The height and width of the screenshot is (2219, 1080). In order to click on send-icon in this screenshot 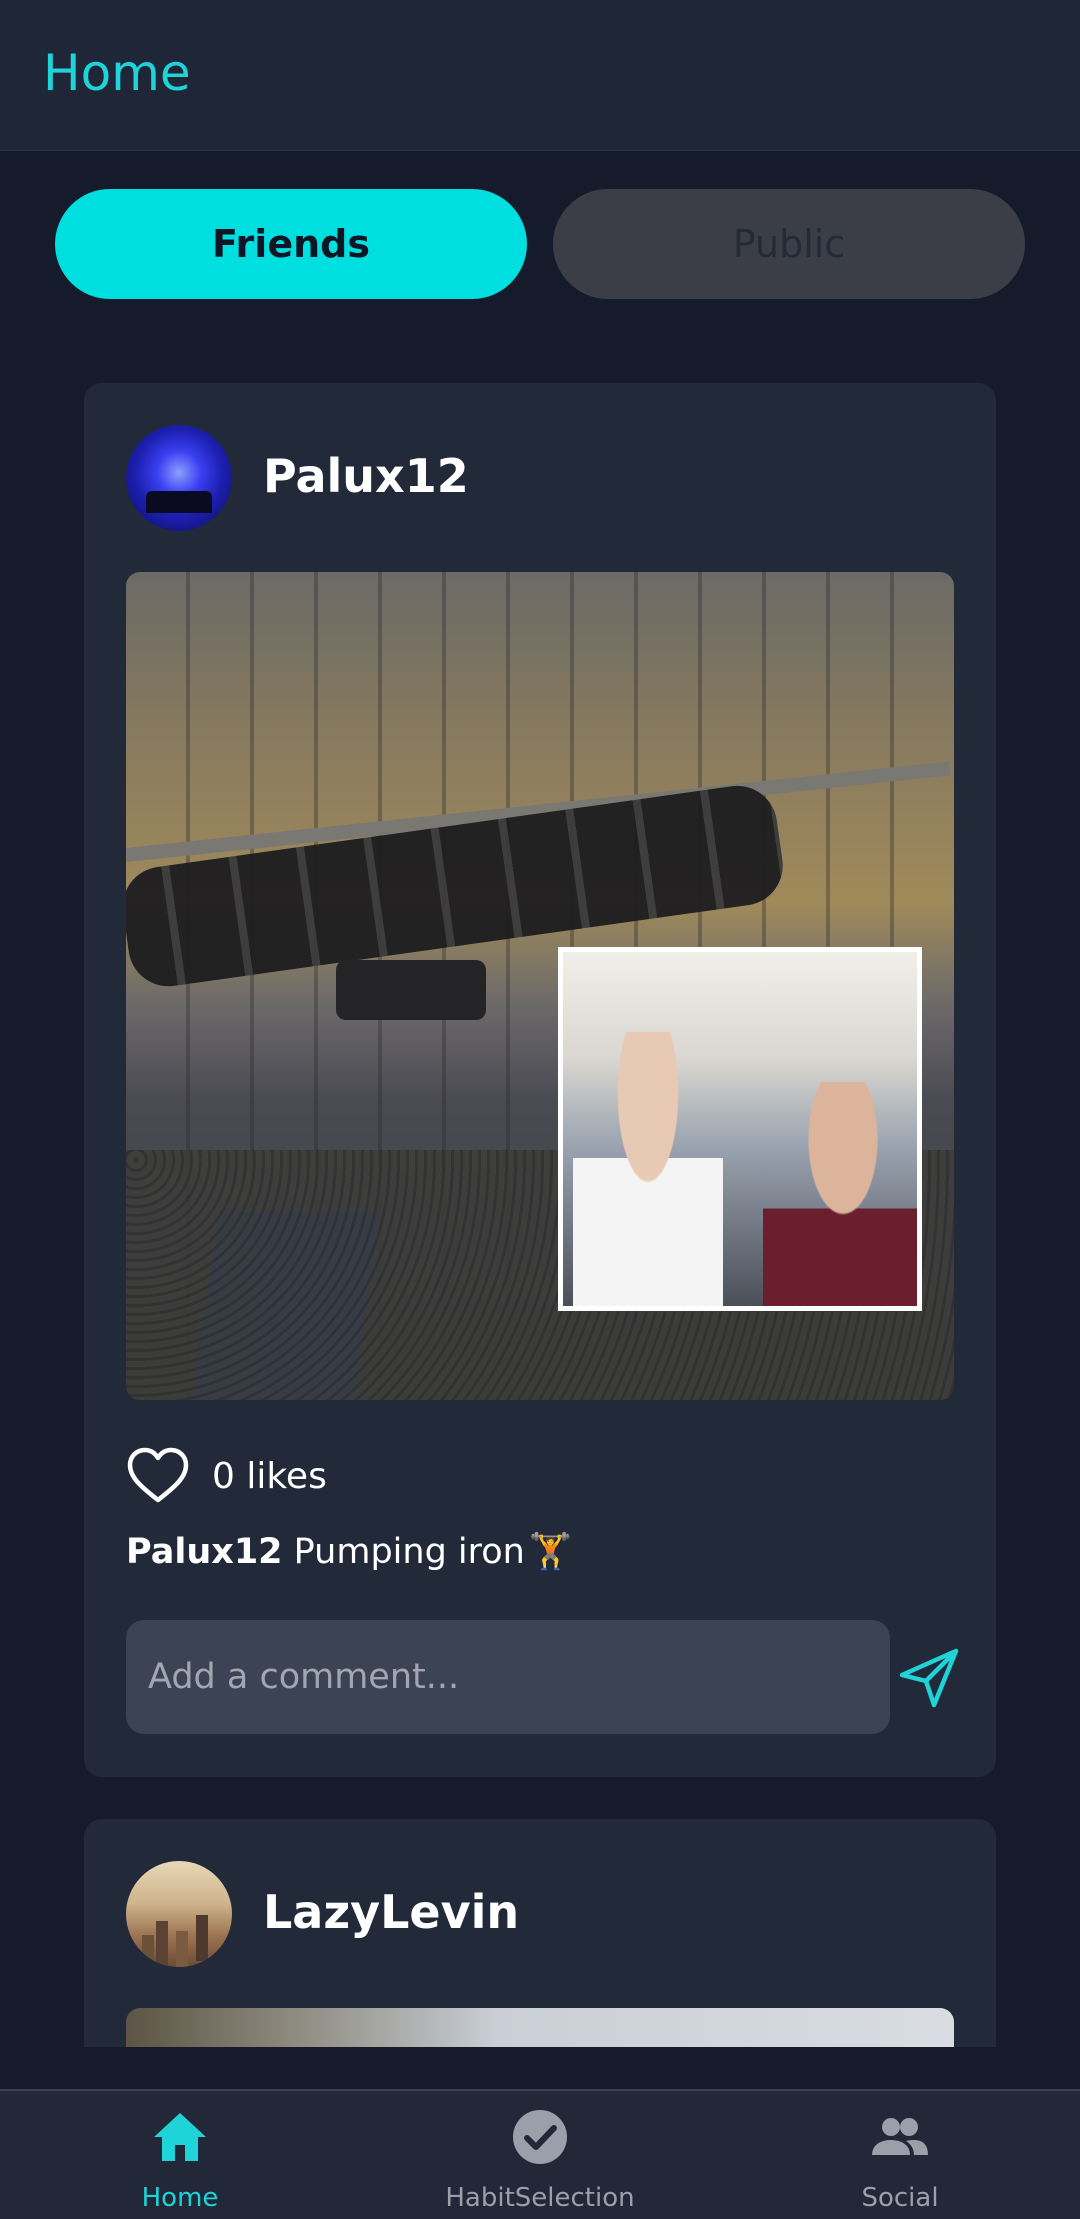, I will do `click(929, 1678)`.